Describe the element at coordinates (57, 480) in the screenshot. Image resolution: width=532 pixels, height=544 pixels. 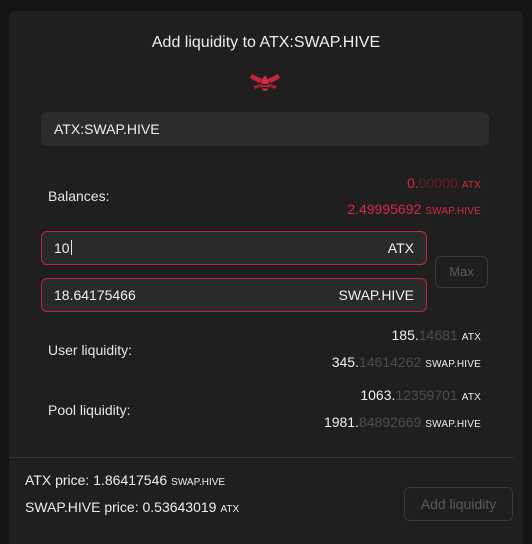
I see `atx-price-label: ATX price:` at that location.